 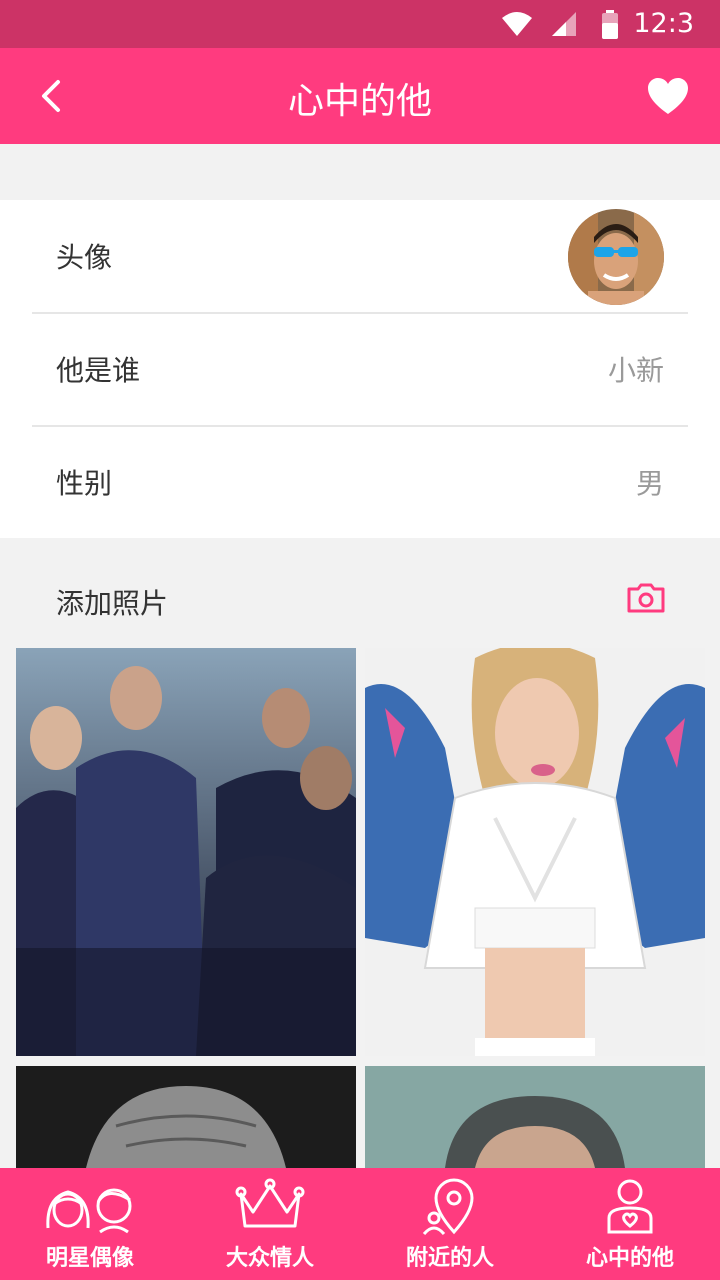 I want to click on idol-couple-icon, so click(x=89, y=1211).